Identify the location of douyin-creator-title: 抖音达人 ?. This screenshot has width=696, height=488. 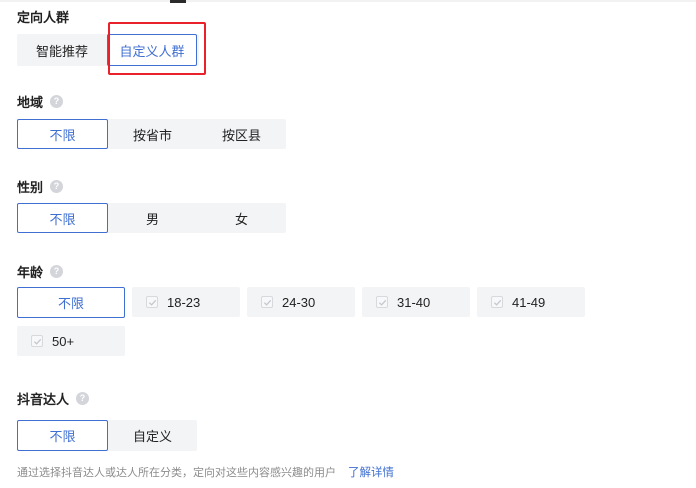
(53, 398).